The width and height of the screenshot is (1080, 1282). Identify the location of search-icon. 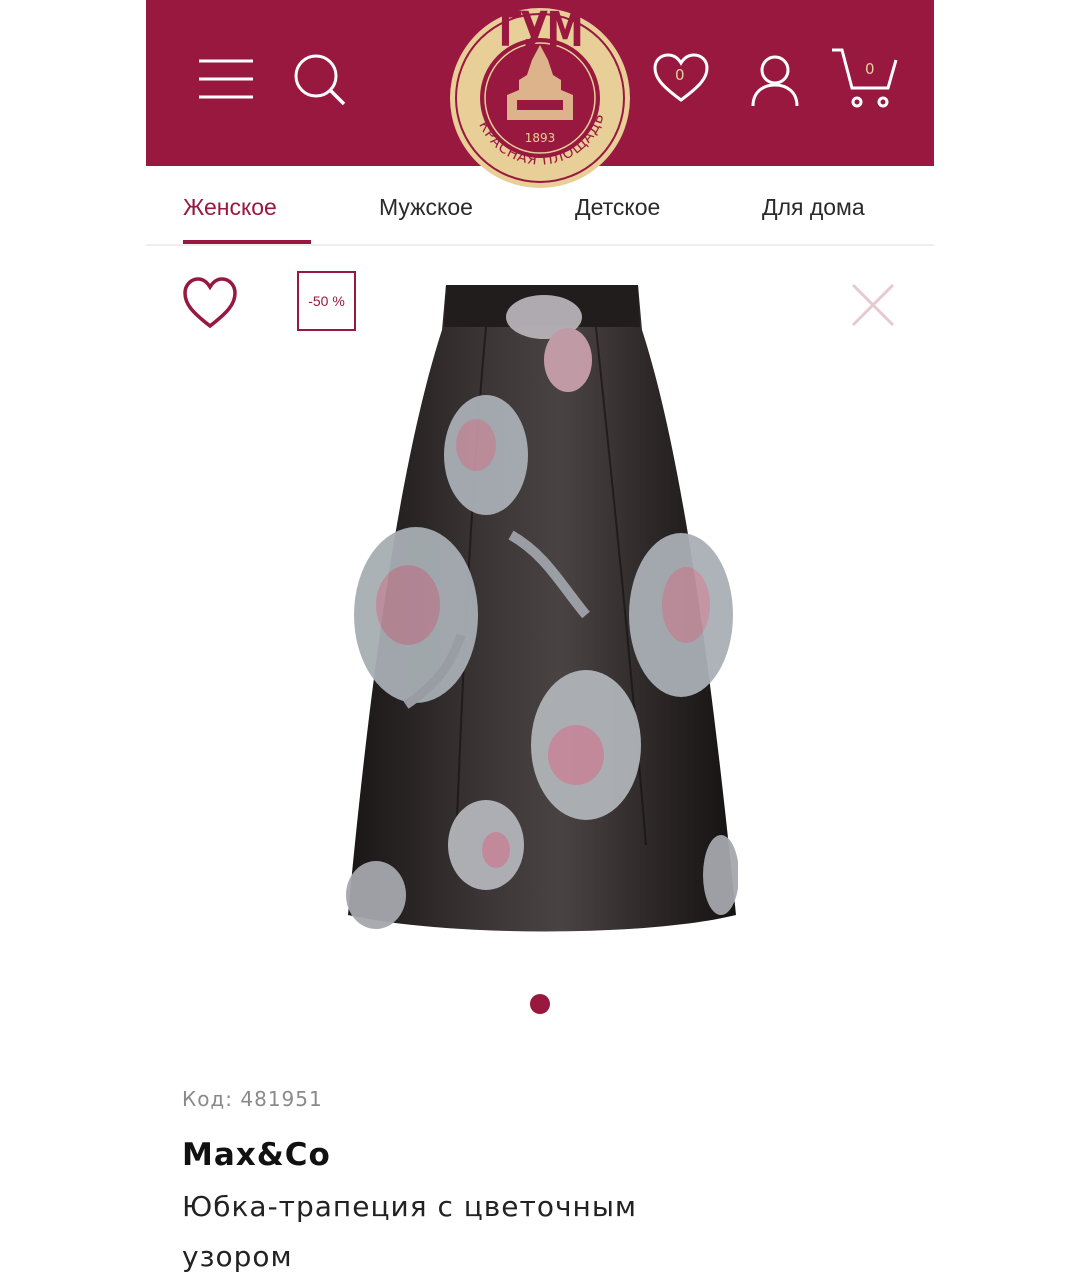
(320, 80).